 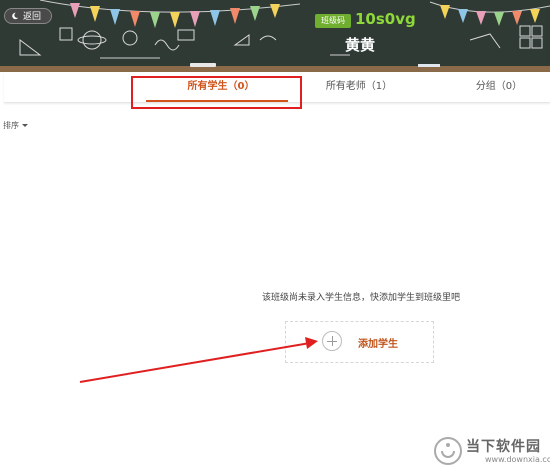 I want to click on annotation-arrow, so click(x=198, y=360).